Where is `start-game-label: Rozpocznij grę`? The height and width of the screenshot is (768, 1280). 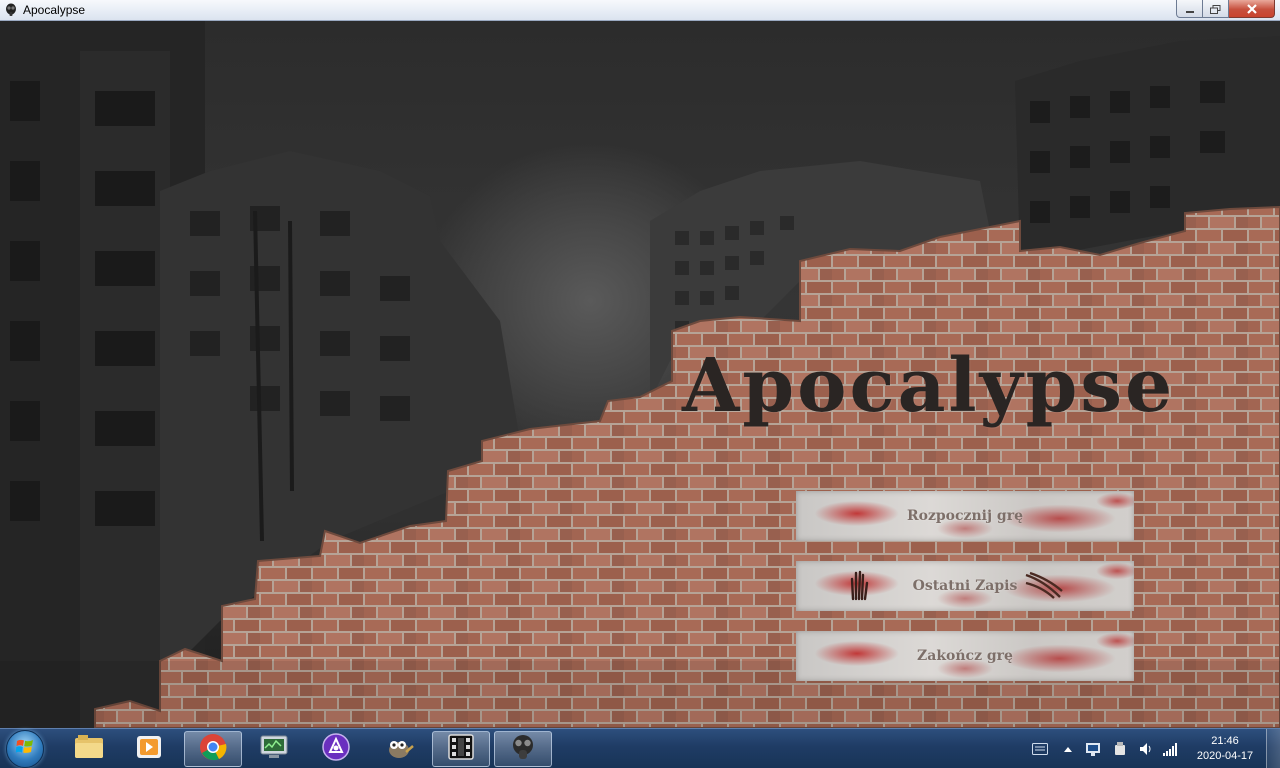
start-game-label: Rozpocznij grę is located at coordinates (965, 516).